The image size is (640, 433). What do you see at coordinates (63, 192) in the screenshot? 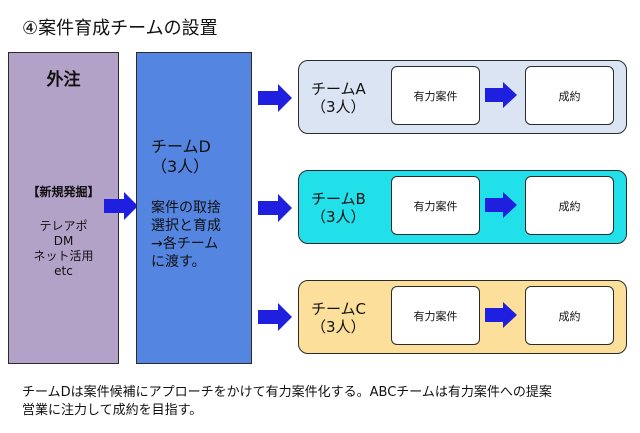
I see `outsource-subheading: 【新規発掘】` at bounding box center [63, 192].